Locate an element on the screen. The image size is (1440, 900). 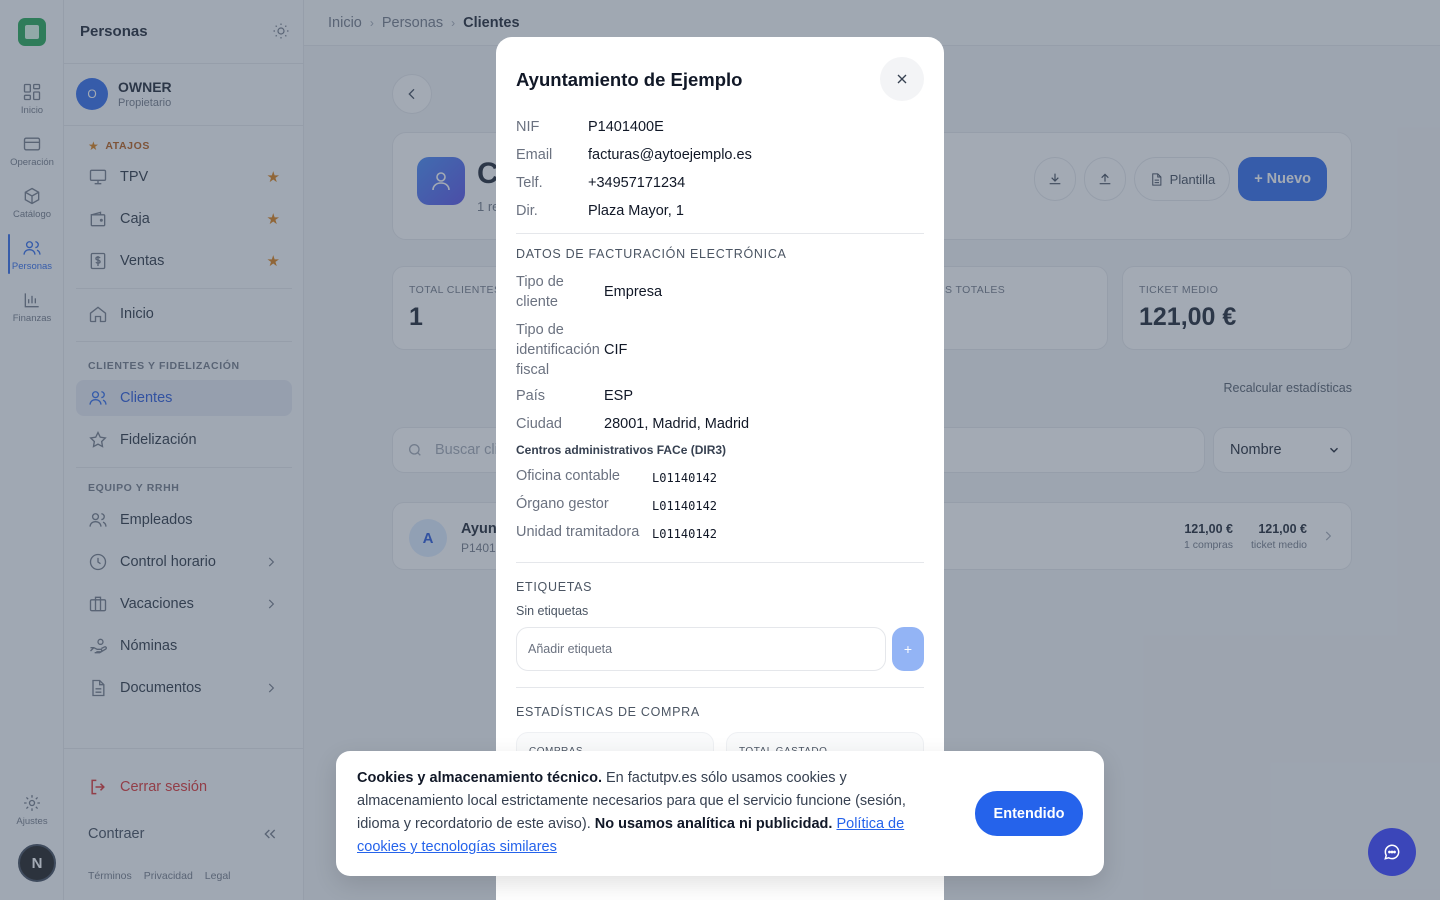
add-tag-button: + is located at coordinates (908, 649).